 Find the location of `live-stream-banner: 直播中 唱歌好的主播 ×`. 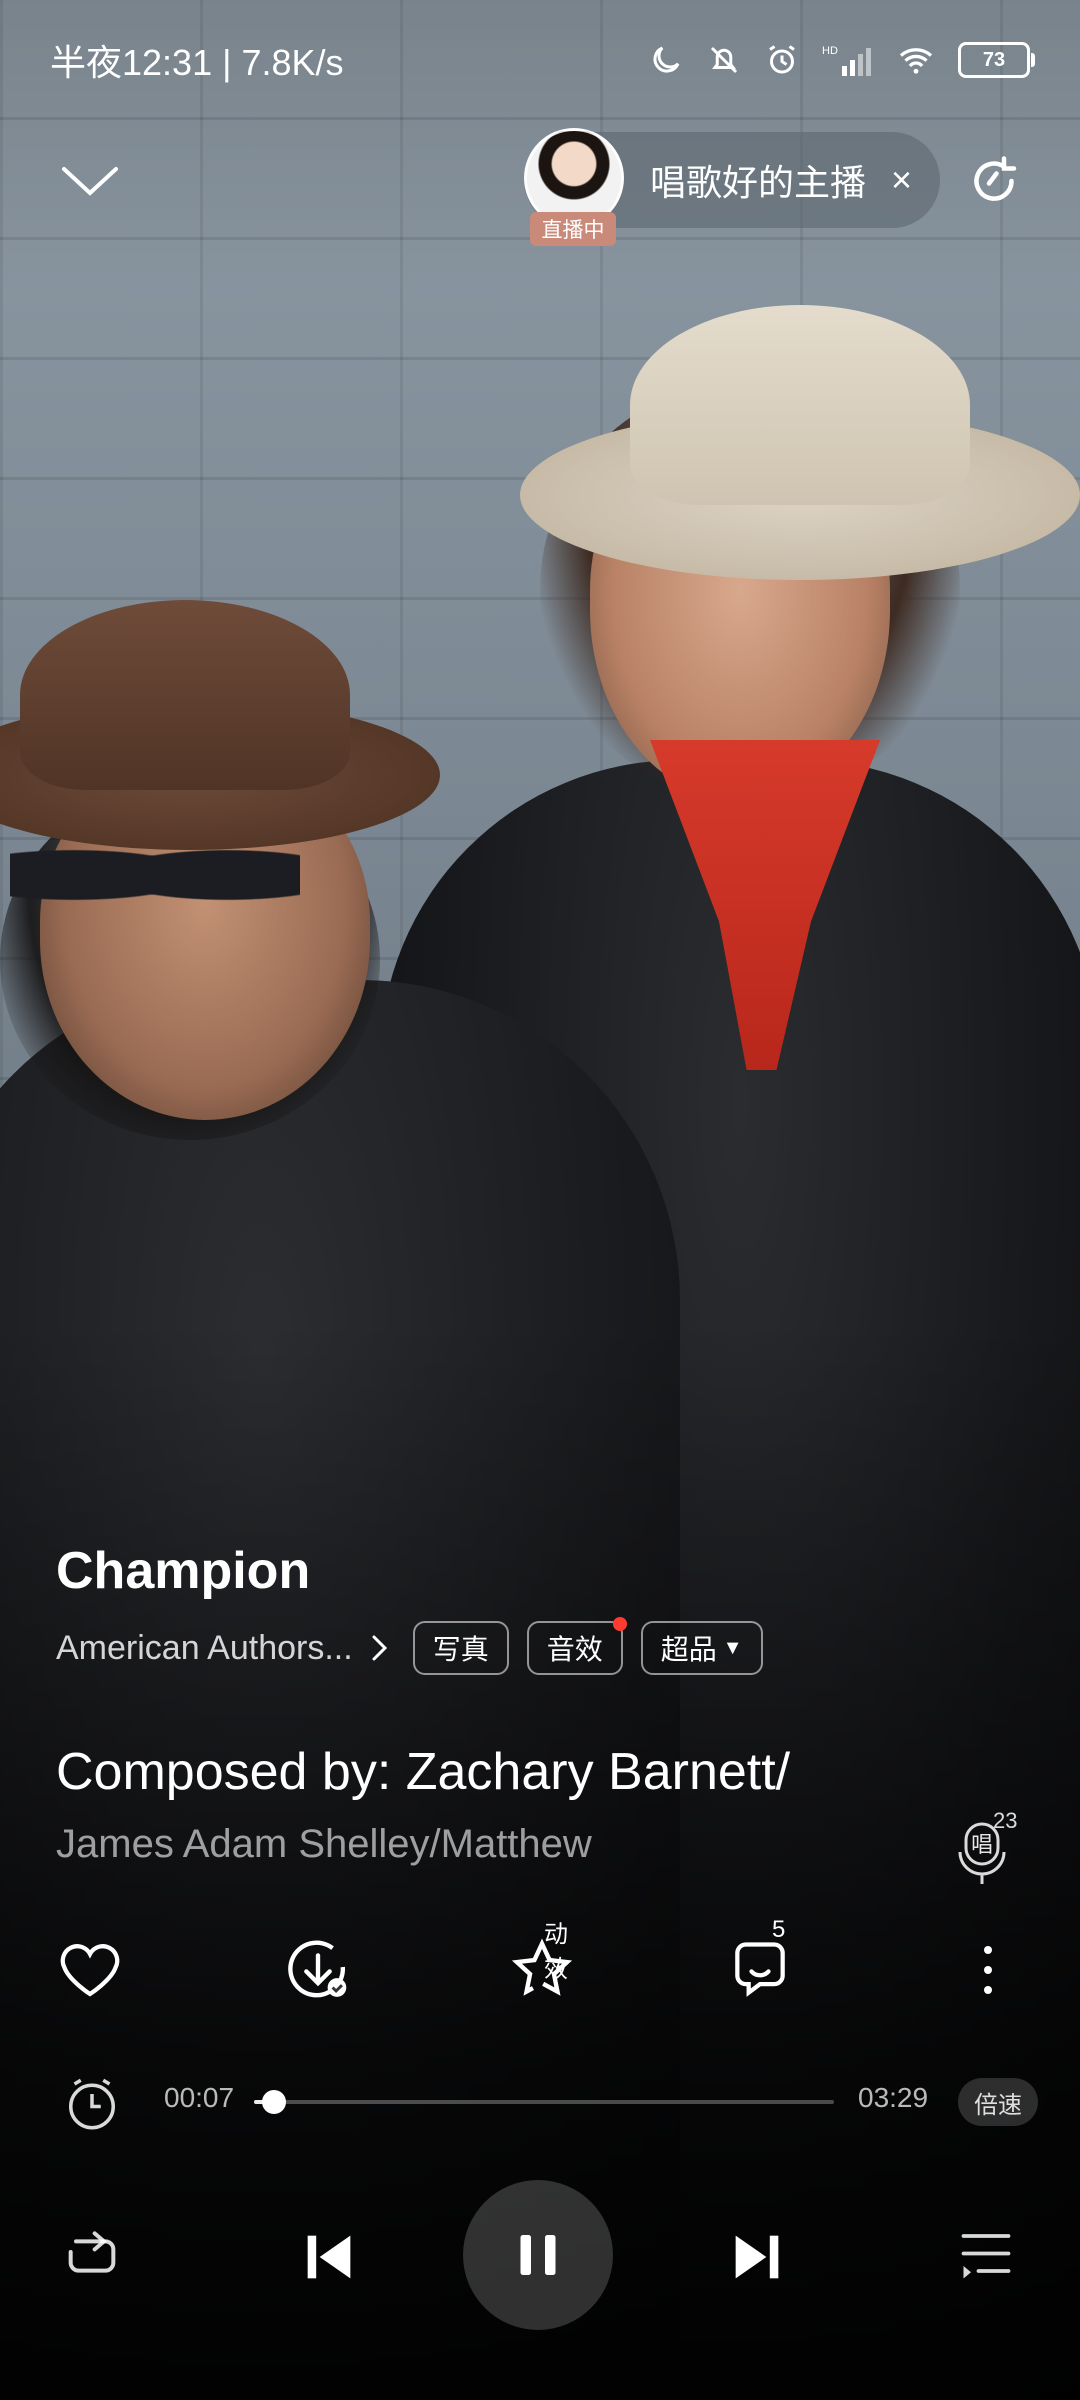

live-stream-banner: 直播中 唱歌好的主播 × is located at coordinates (732, 187).